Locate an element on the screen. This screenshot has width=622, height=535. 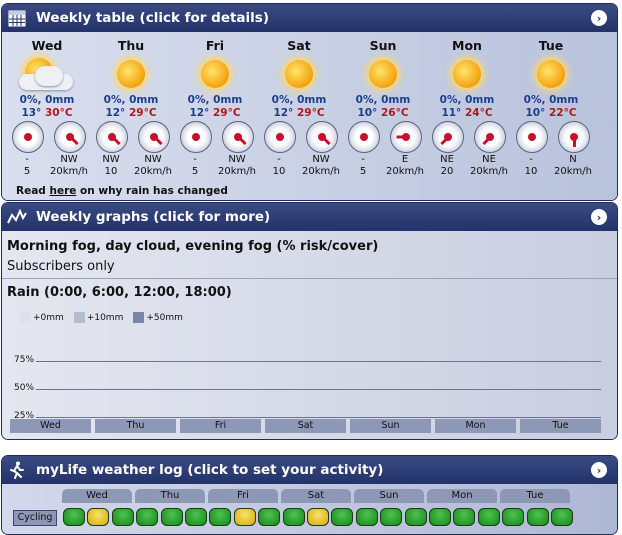
day-band: Mon is located at coordinates (475, 426).